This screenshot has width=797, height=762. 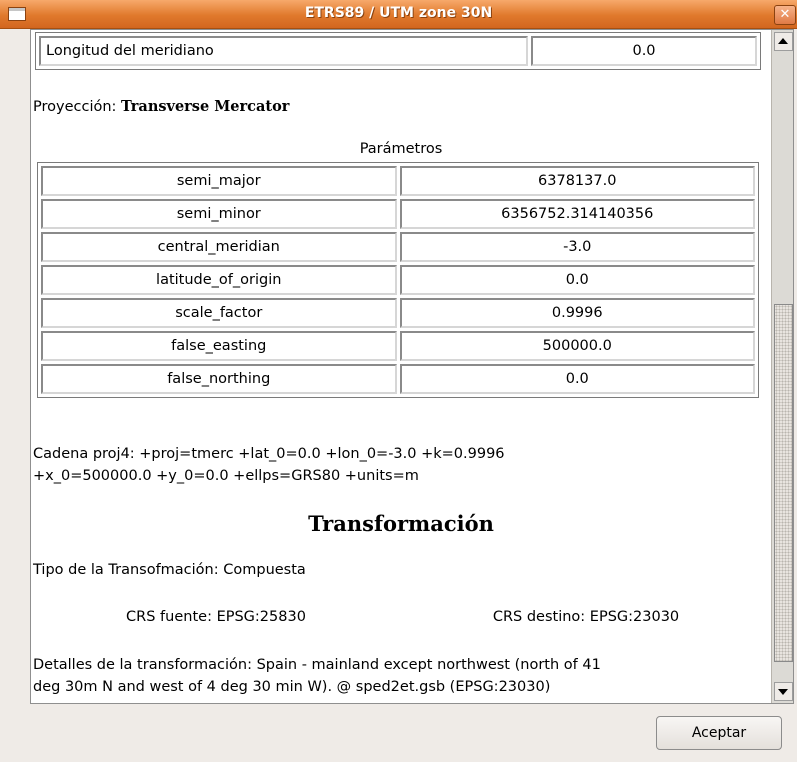 I want to click on close-icon: ✕, so click(x=785, y=14).